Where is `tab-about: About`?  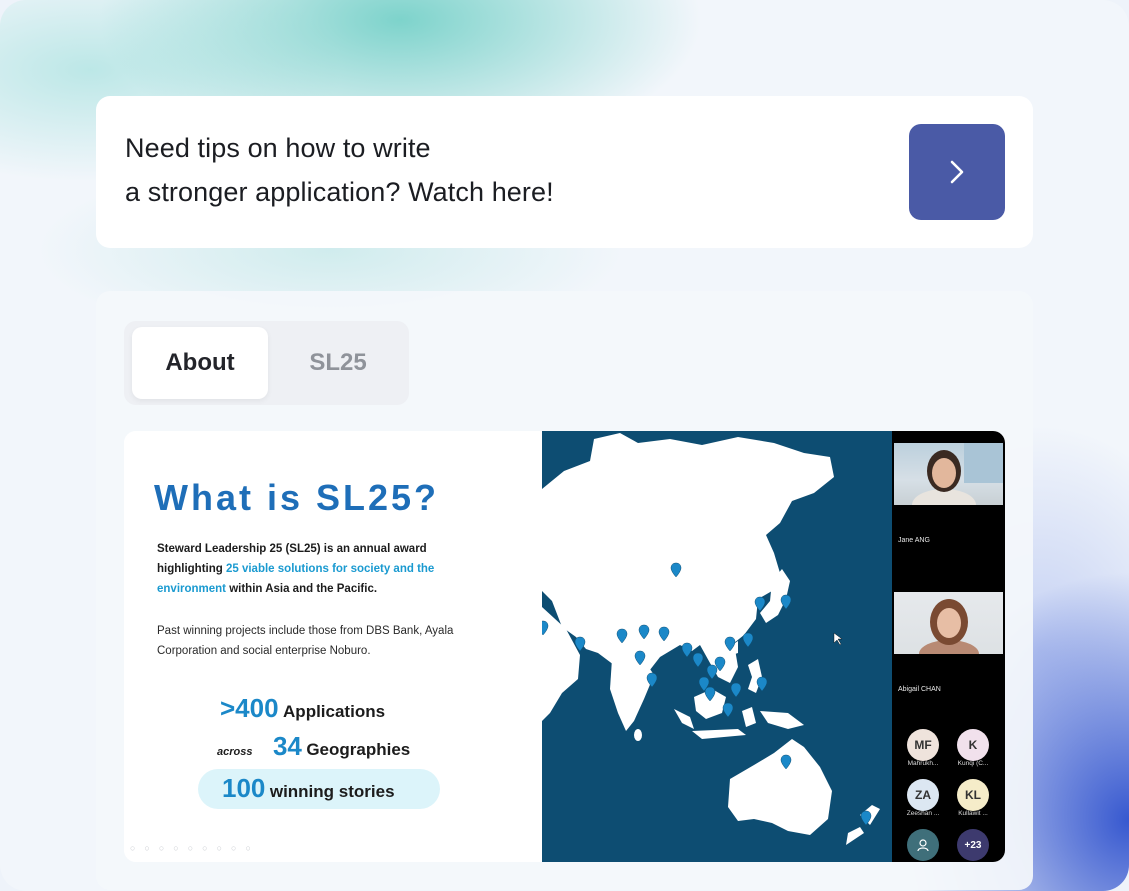
tab-about: About is located at coordinates (200, 363).